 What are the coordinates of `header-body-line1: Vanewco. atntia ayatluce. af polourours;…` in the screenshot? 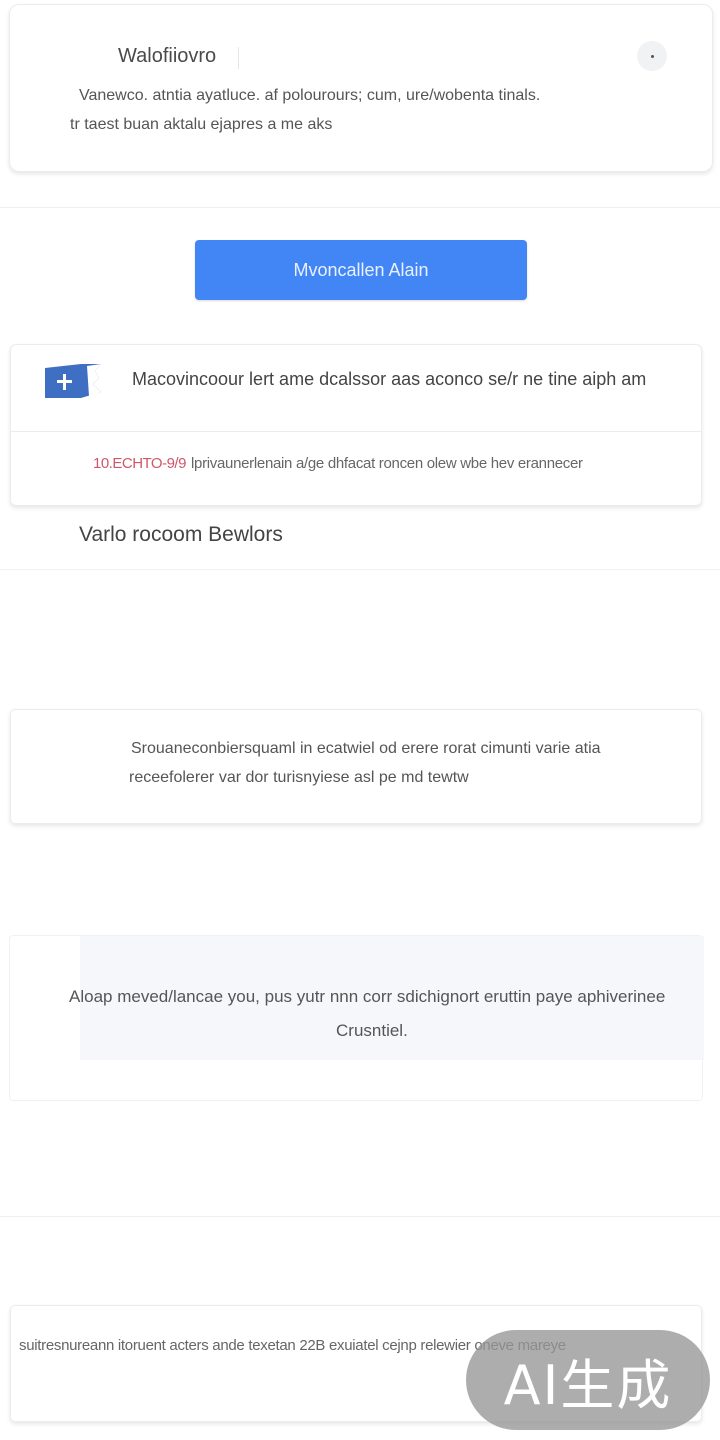 It's located at (310, 95).